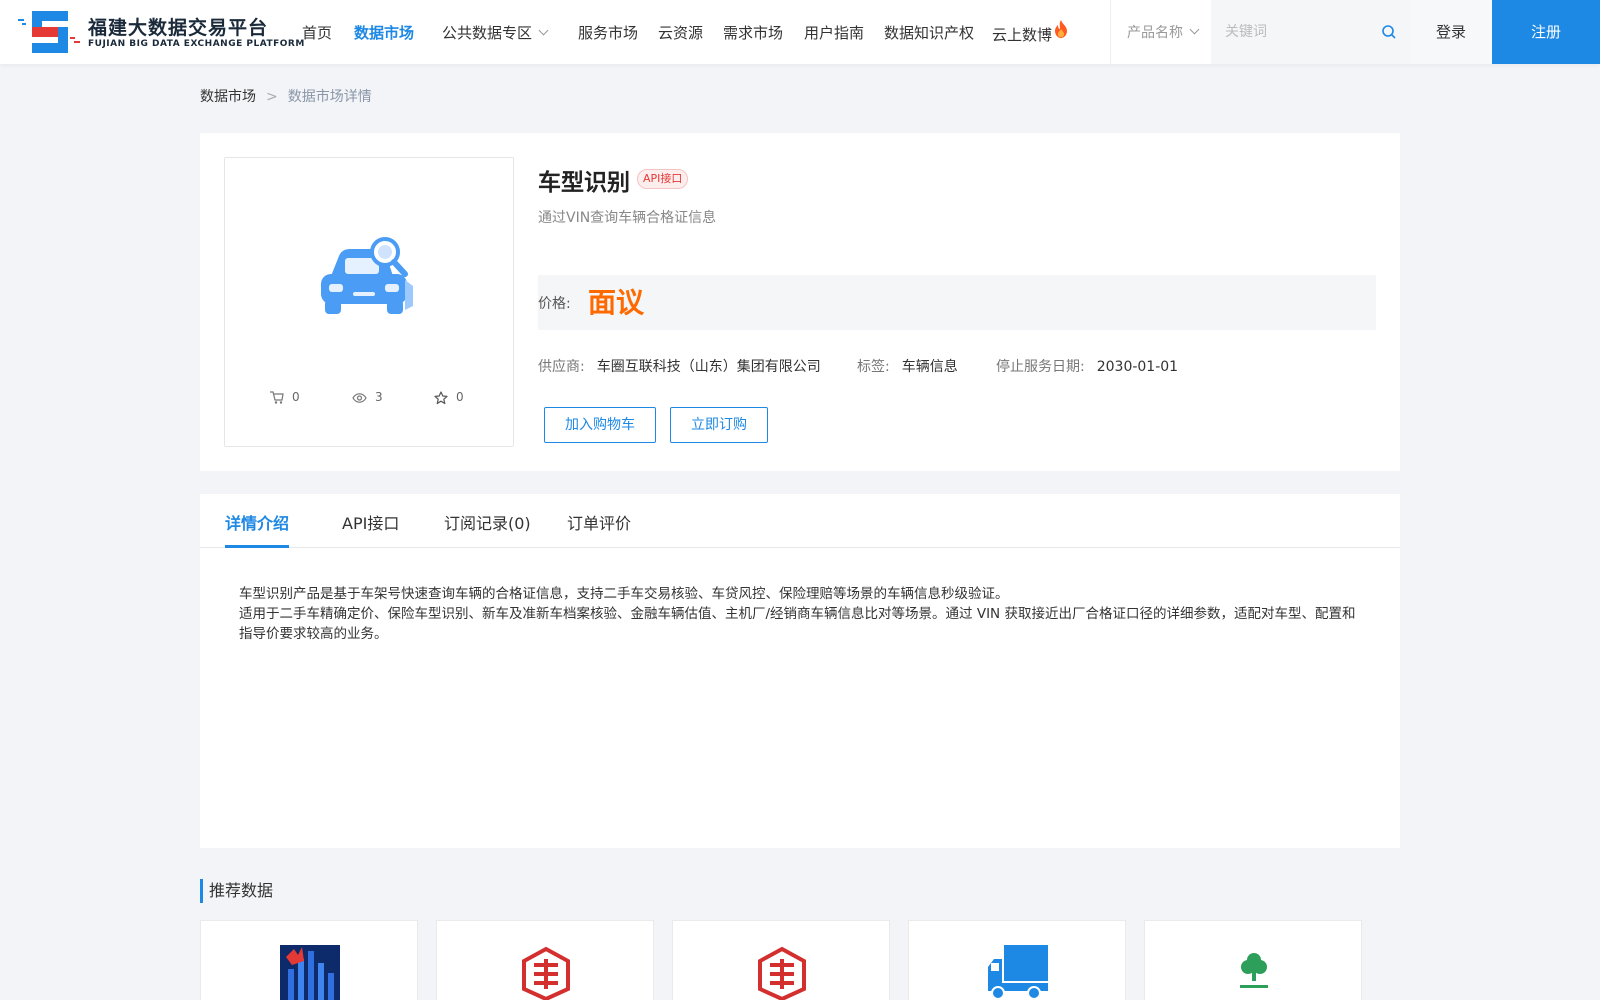  What do you see at coordinates (367, 397) in the screenshot?
I see `view-count: 3` at bounding box center [367, 397].